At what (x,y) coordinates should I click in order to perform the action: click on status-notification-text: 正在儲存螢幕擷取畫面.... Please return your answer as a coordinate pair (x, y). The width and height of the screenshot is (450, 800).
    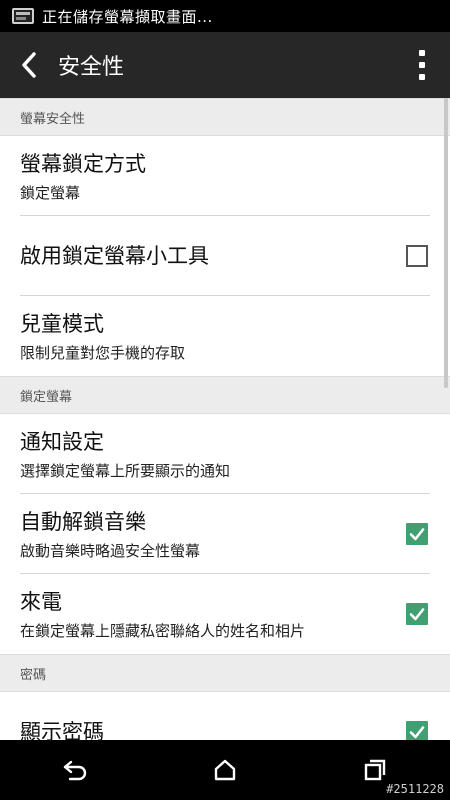
    Looking at the image, I should click on (127, 16).